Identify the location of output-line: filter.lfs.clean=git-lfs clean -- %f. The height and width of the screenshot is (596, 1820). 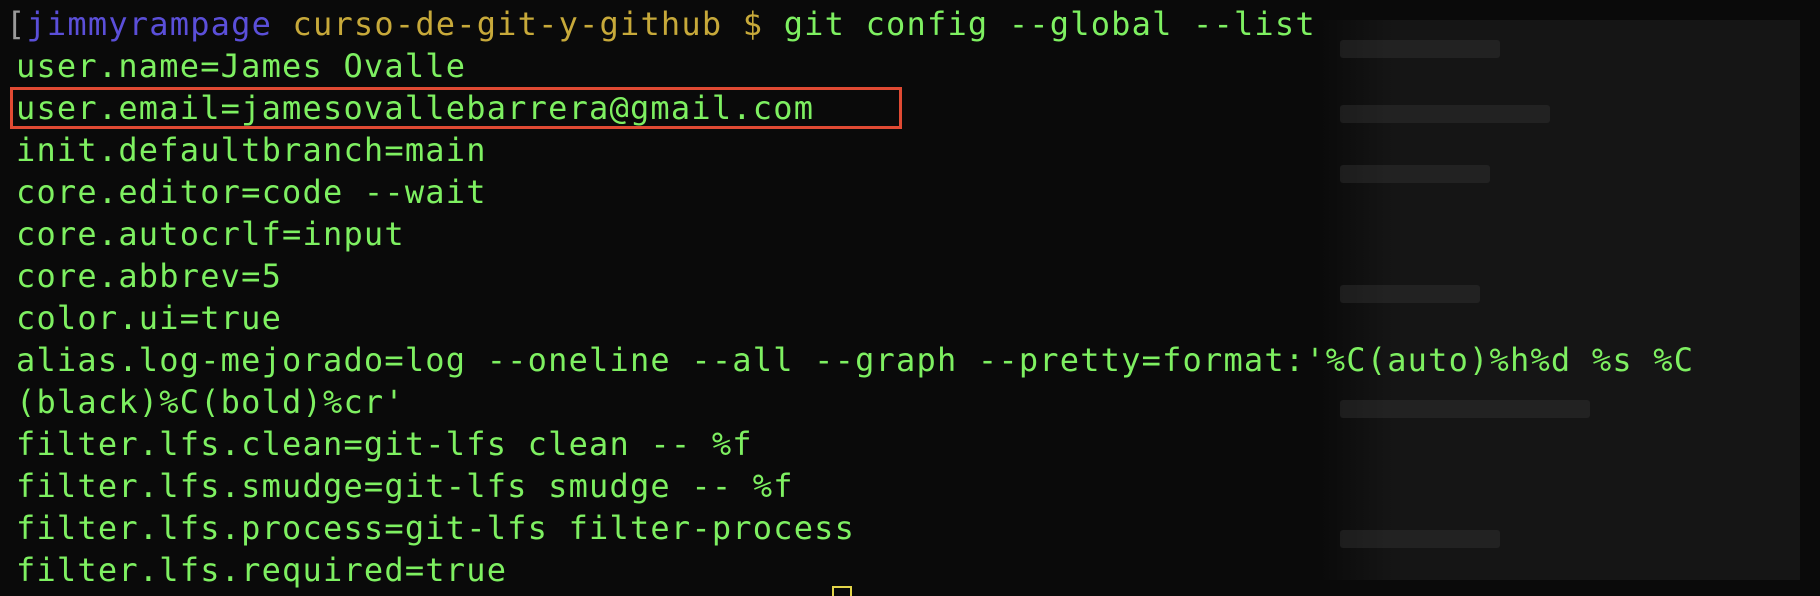
(384, 444).